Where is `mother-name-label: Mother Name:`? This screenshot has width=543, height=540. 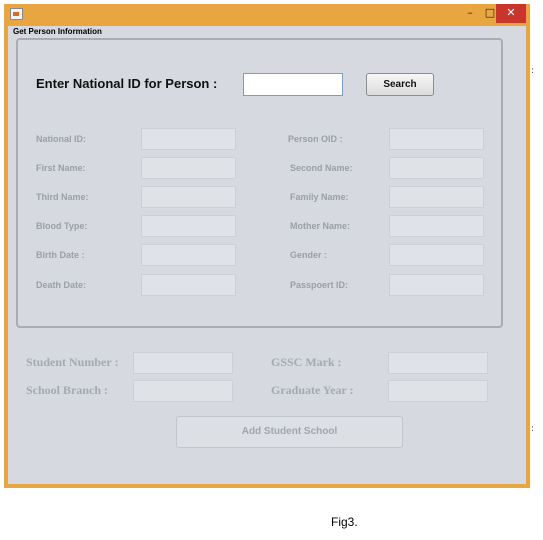
mother-name-label: Mother Name: is located at coordinates (320, 226).